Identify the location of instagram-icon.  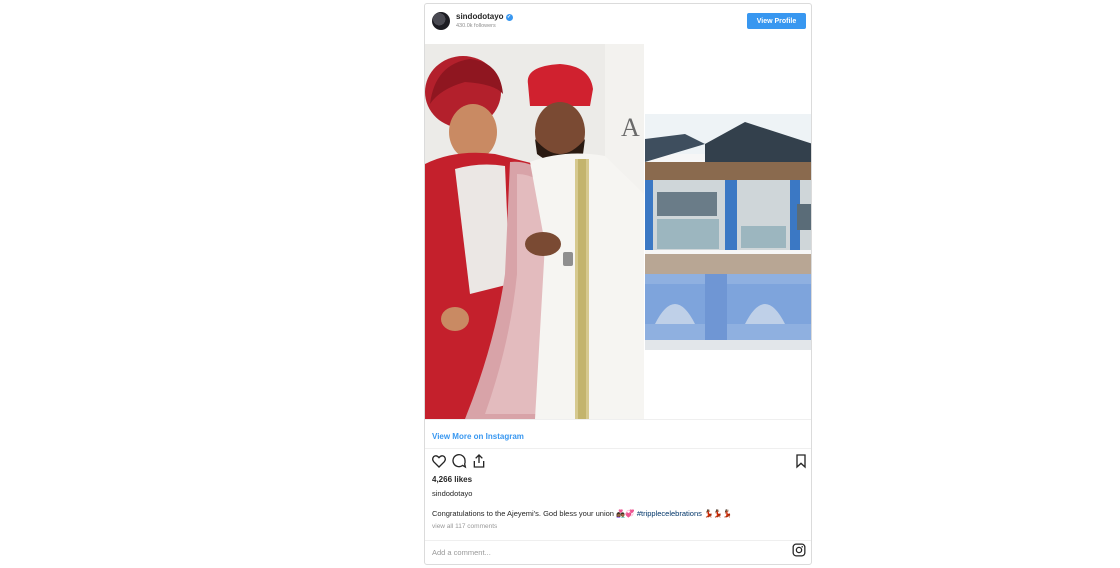
(799, 550).